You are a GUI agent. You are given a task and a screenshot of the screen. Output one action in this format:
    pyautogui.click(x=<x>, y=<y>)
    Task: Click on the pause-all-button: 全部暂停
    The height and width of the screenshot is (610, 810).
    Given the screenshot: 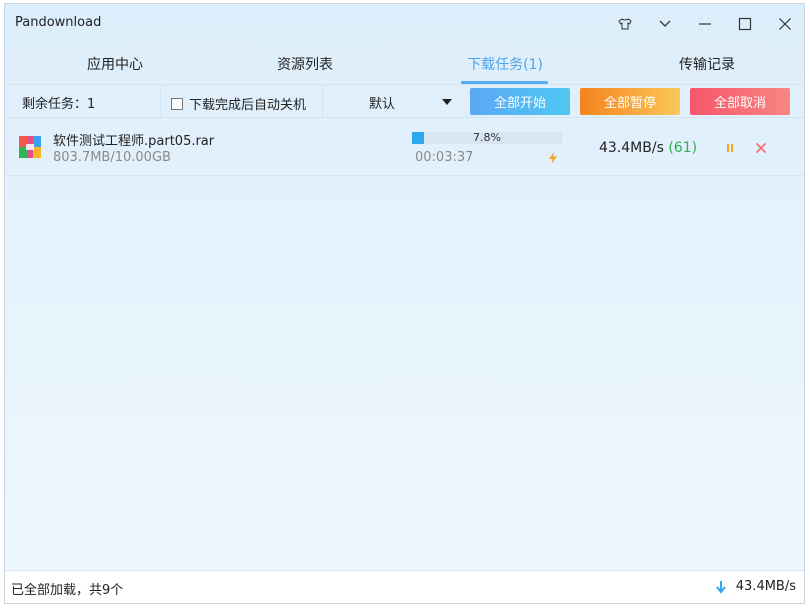 What is the action you would take?
    pyautogui.click(x=630, y=101)
    